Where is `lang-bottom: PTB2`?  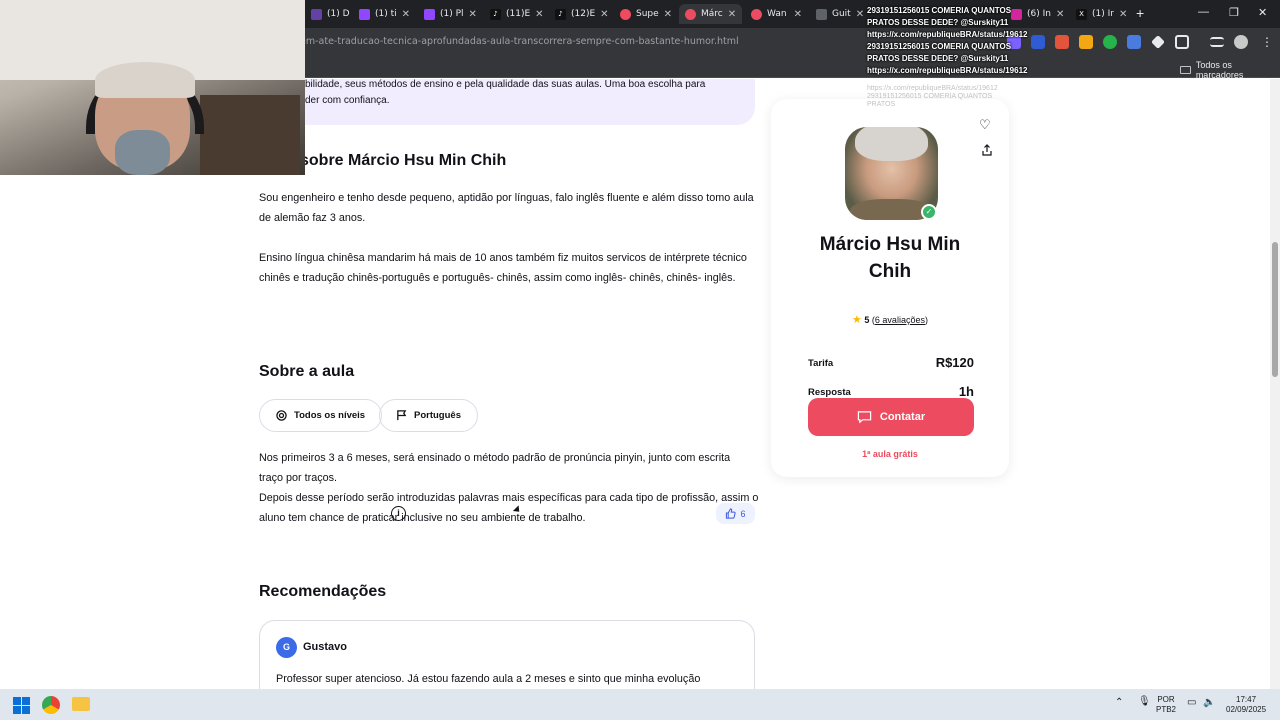
lang-bottom: PTB2 is located at coordinates (1166, 709).